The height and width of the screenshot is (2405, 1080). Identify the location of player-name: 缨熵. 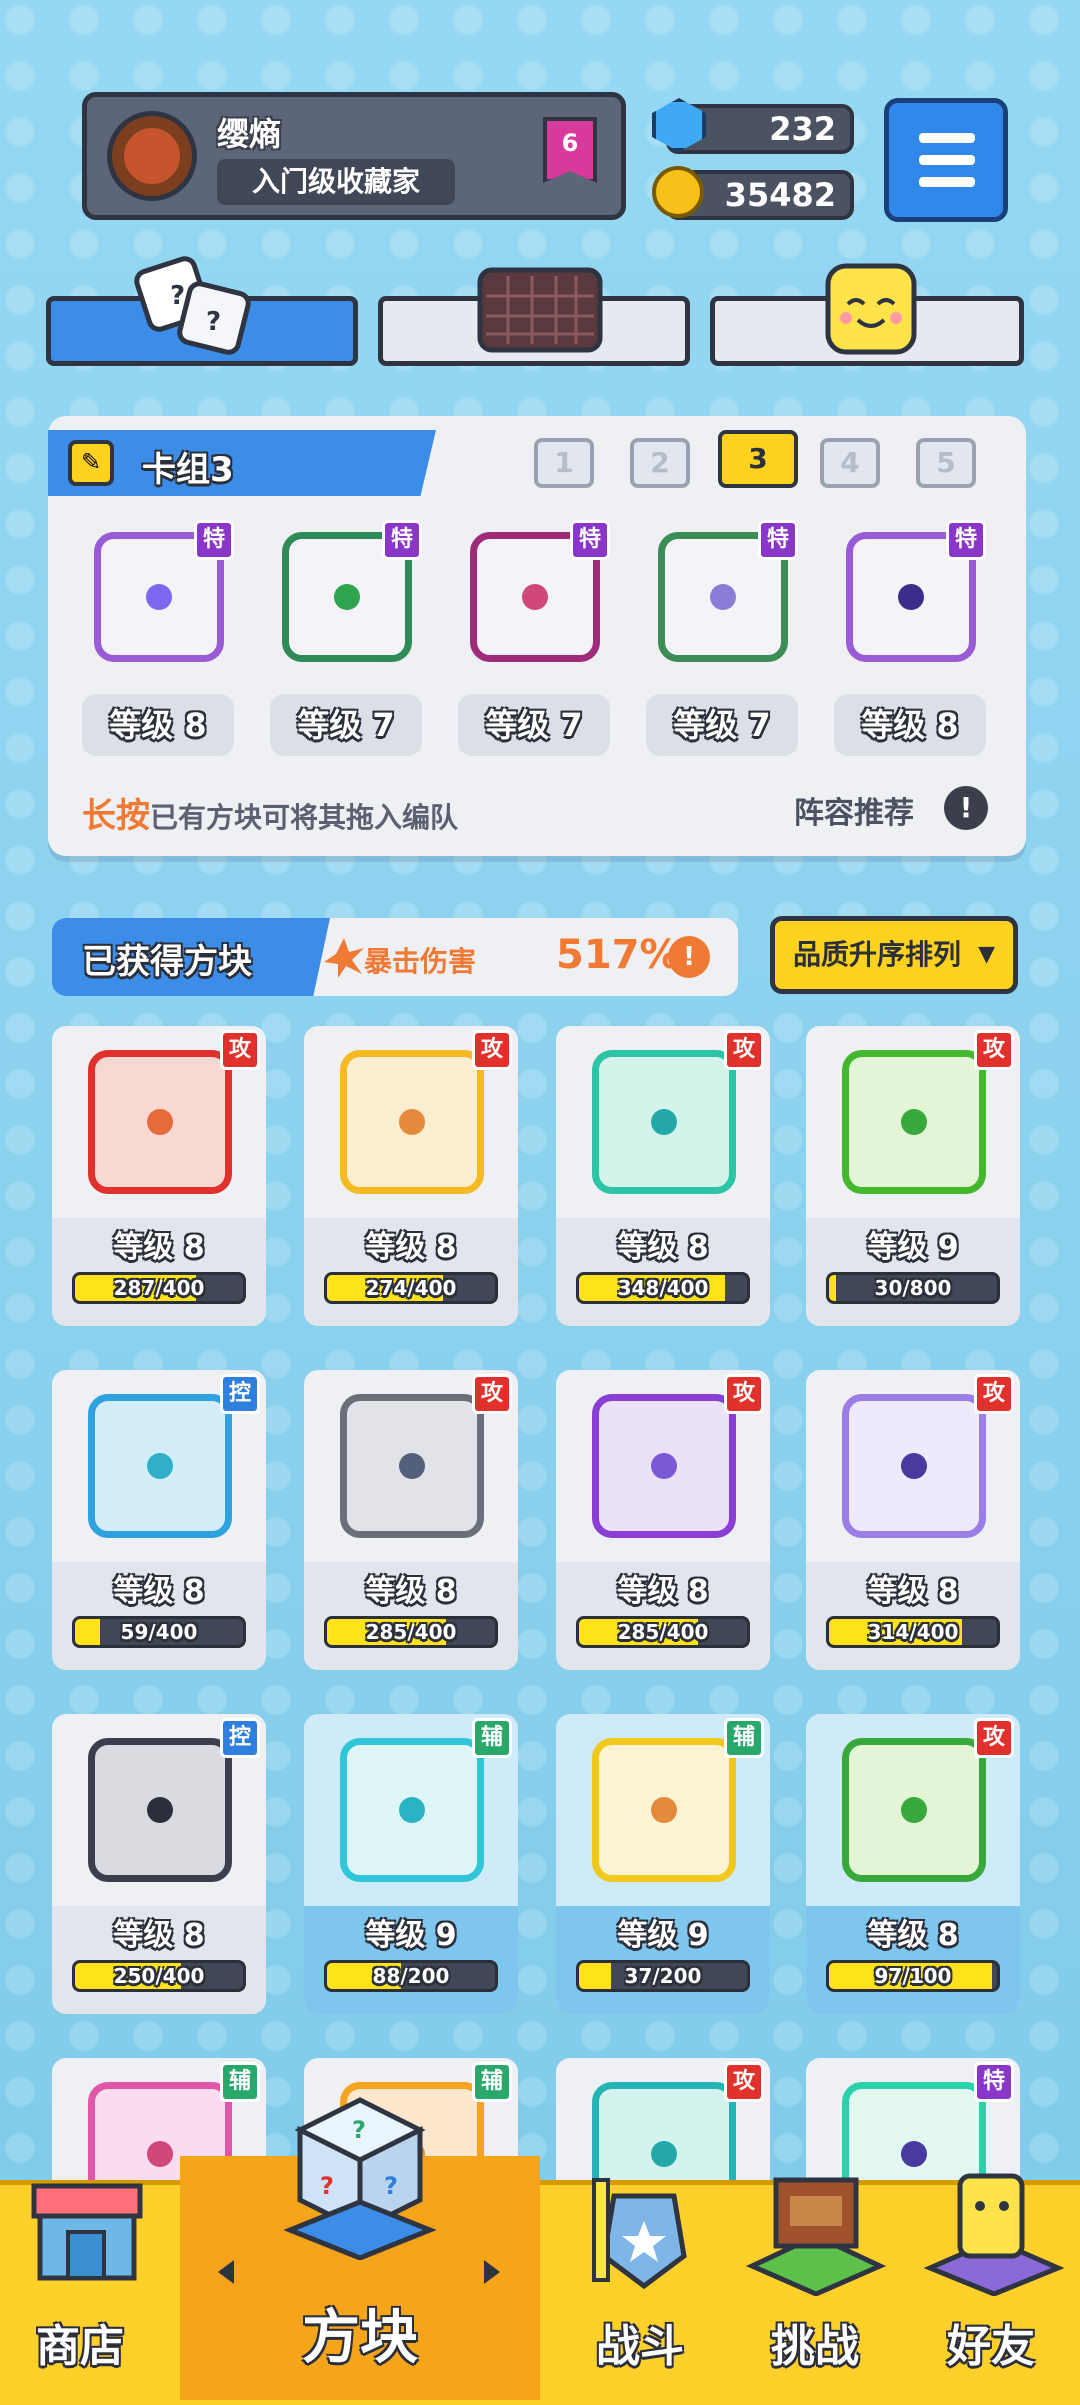
(249, 134).